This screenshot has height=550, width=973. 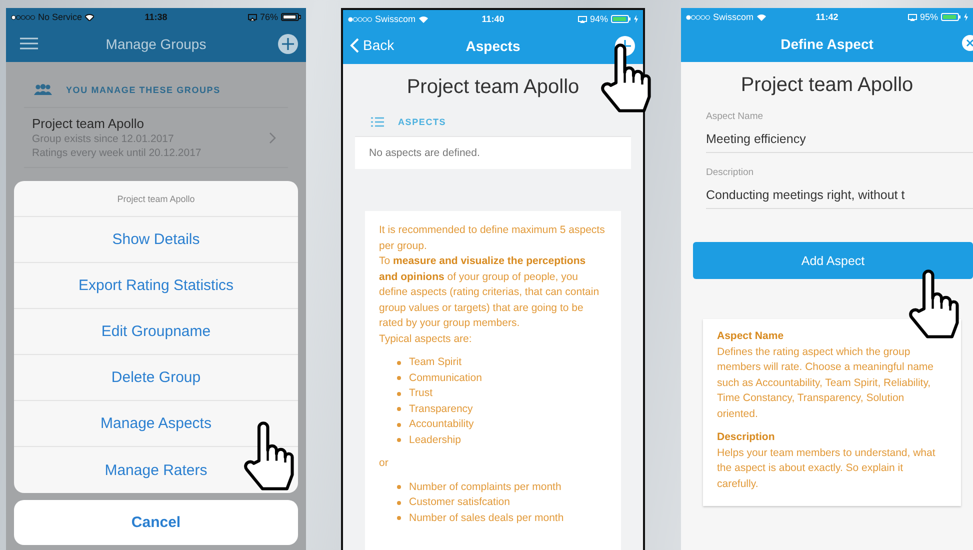 I want to click on people-icon, so click(x=43, y=89).